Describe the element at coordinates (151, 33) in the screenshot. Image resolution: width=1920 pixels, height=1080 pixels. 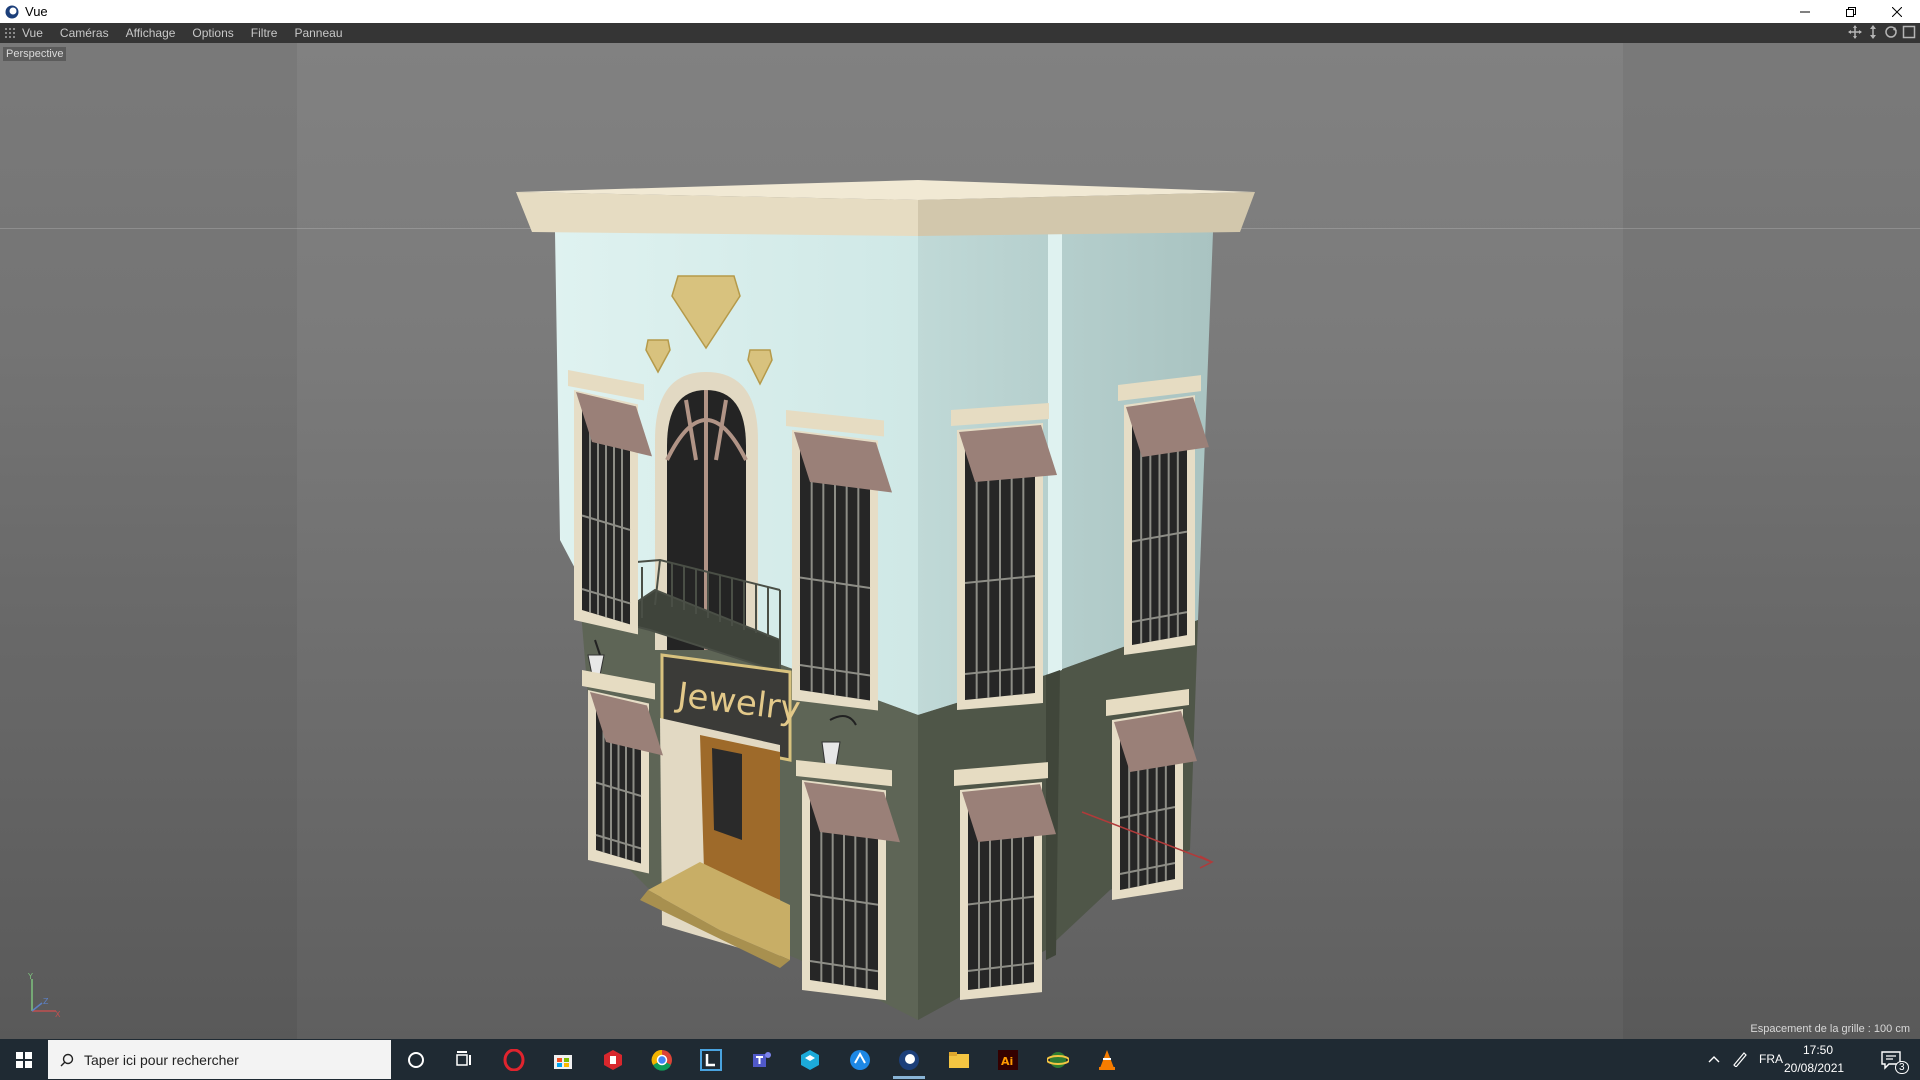
I see `menu-affichage: Affichage` at that location.